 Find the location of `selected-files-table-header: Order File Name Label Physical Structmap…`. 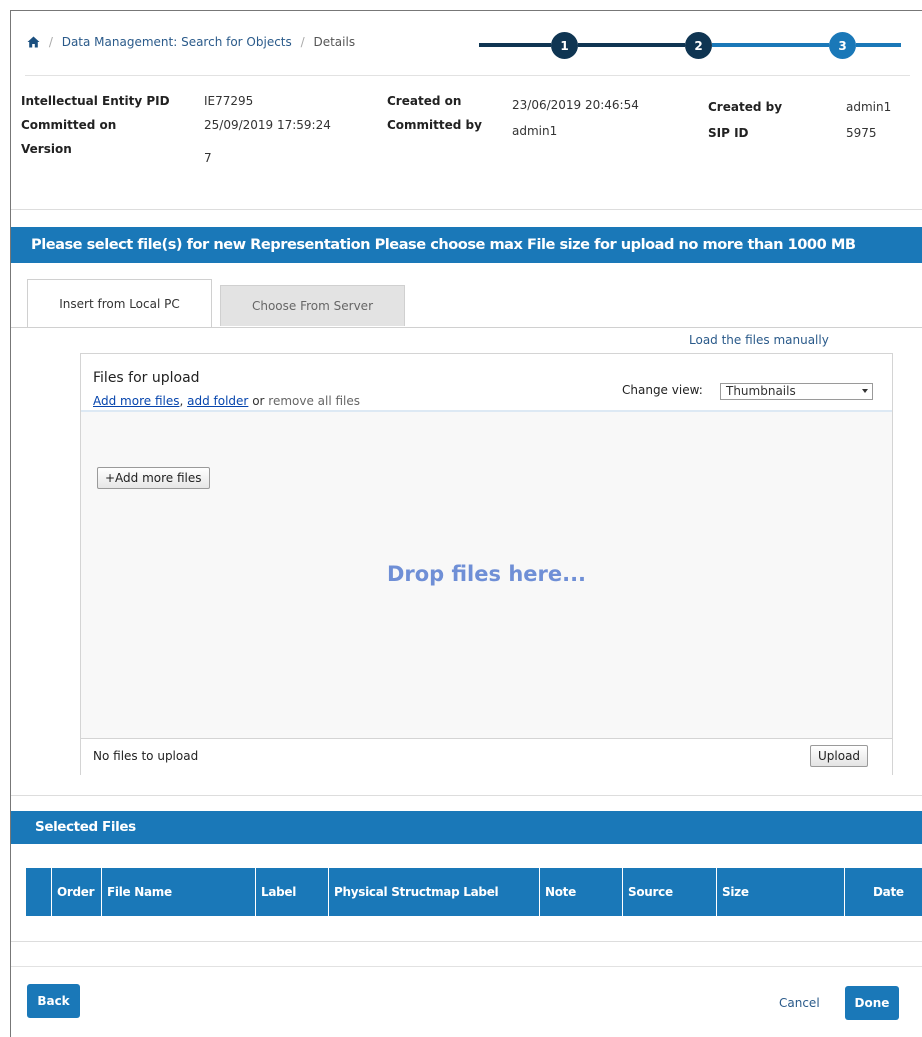

selected-files-table-header: Order File Name Label Physical Structmap… is located at coordinates (474, 892).